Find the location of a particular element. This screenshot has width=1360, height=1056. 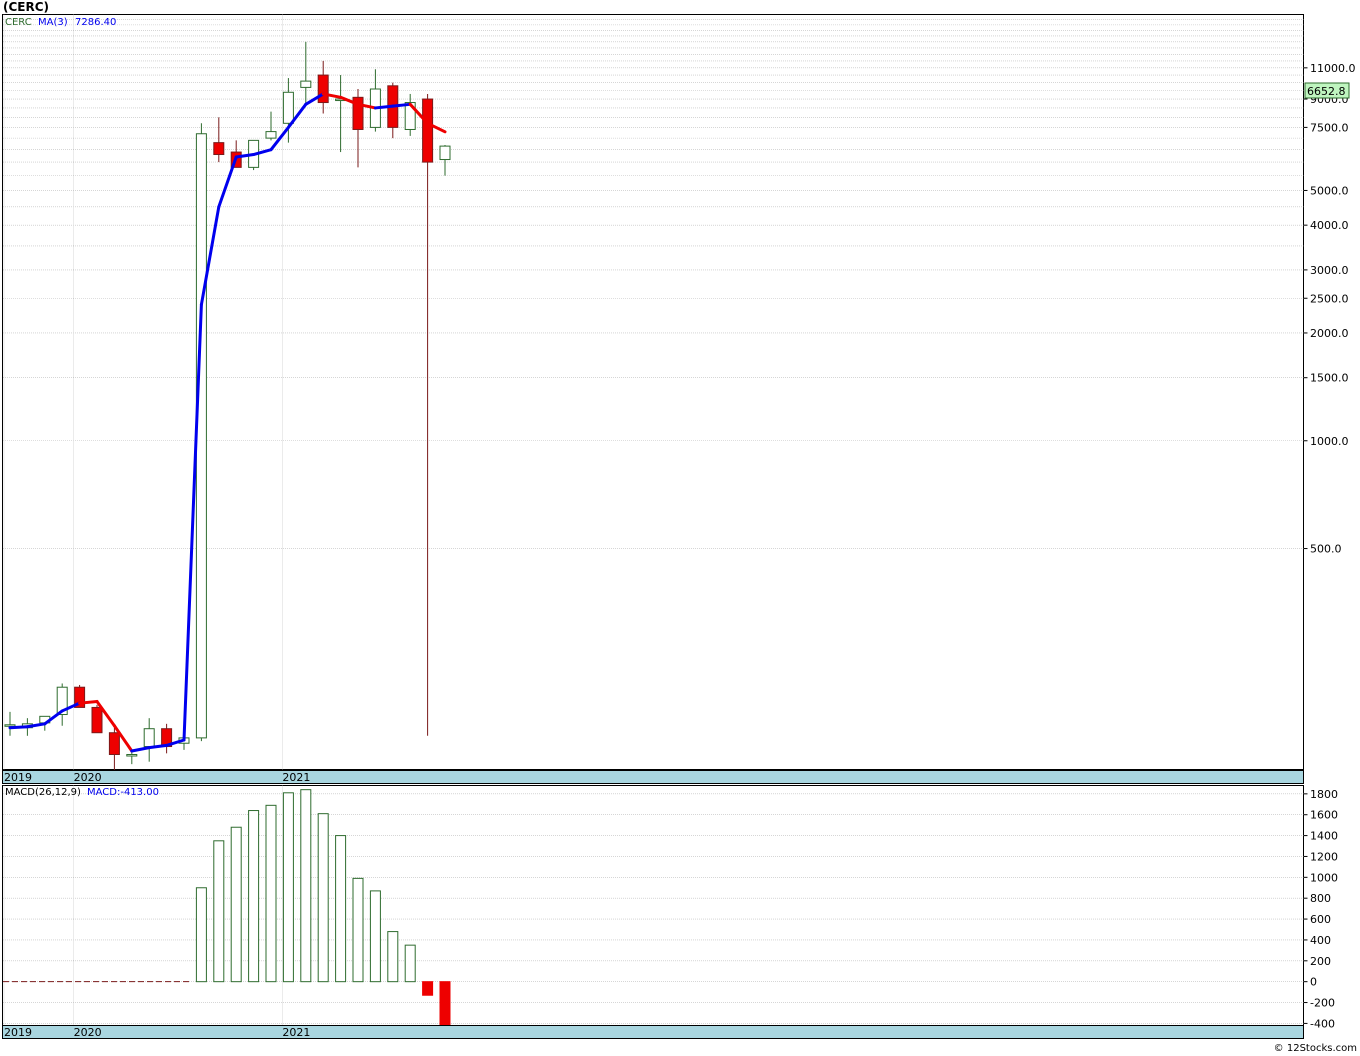

macd-y-tick-label: -200 is located at coordinates (1322, 1003).